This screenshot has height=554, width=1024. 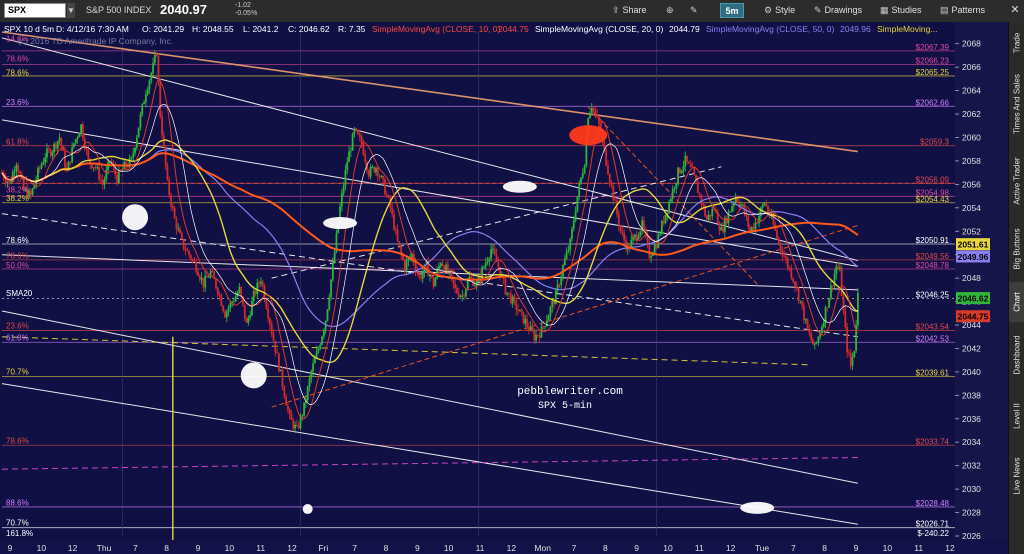 I want to click on timeframe-selector: 5m, so click(x=732, y=10).